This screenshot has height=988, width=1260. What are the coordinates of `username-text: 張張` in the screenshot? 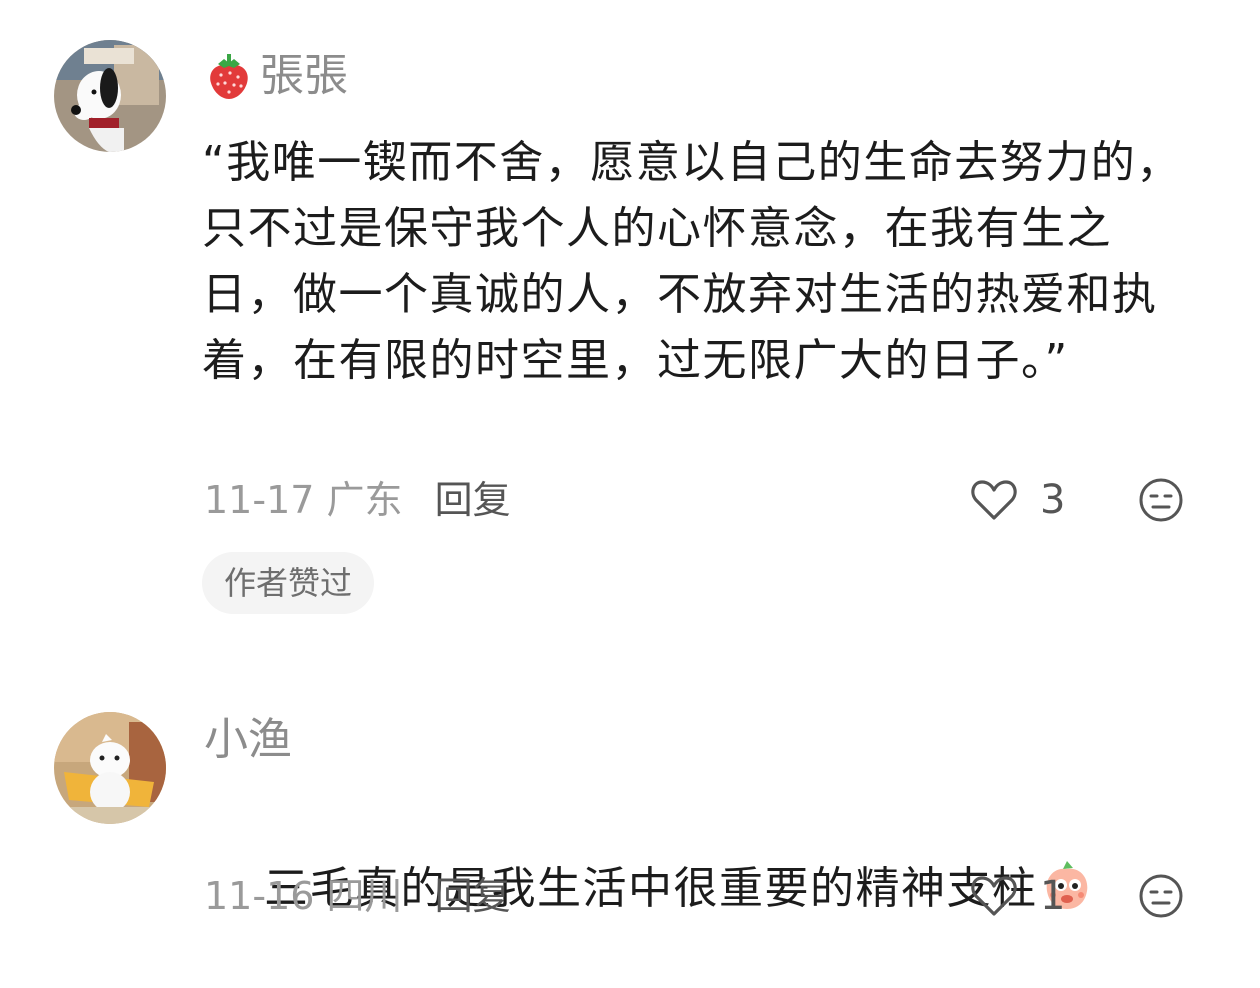 It's located at (304, 75).